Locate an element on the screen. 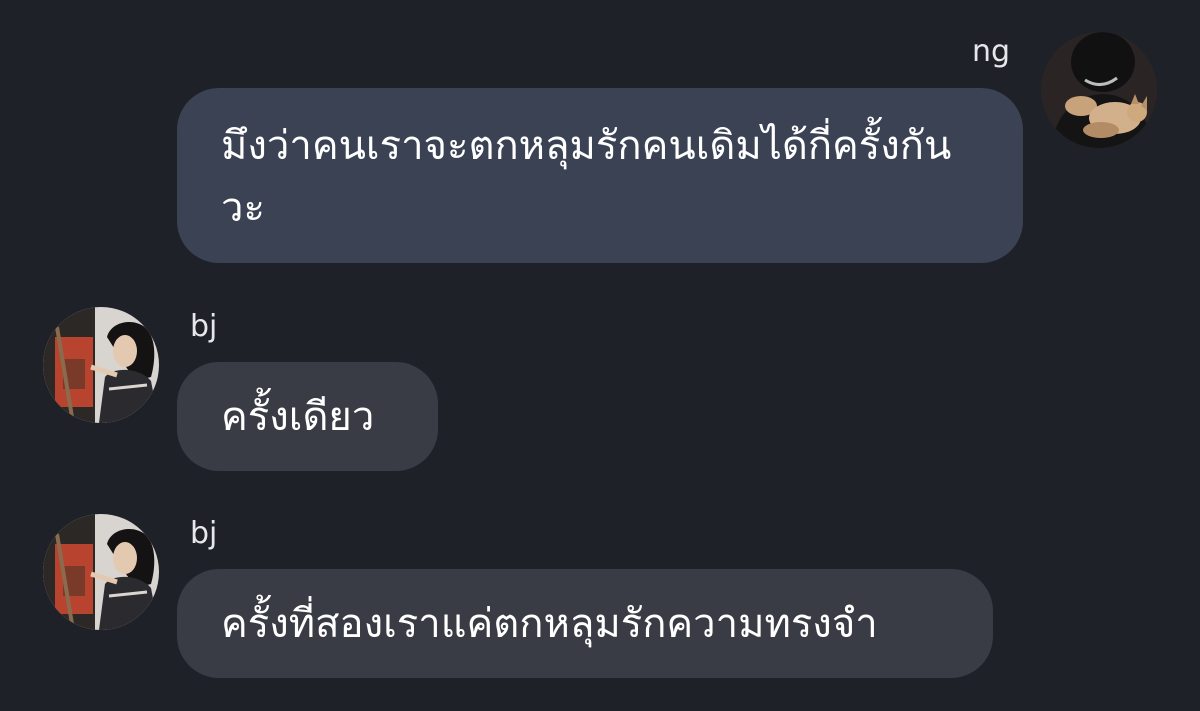 The image size is (1200, 711). message-bubble: ครั้งเดียว is located at coordinates (307, 416).